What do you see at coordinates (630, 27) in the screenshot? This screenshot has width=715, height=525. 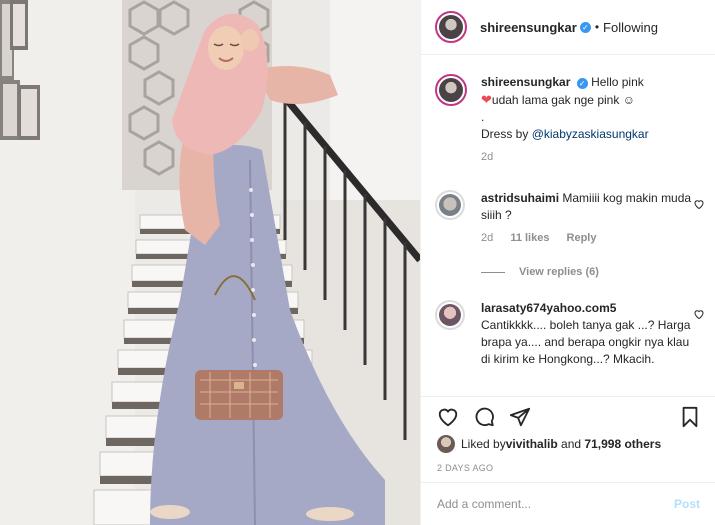 I see `following-button: Following` at bounding box center [630, 27].